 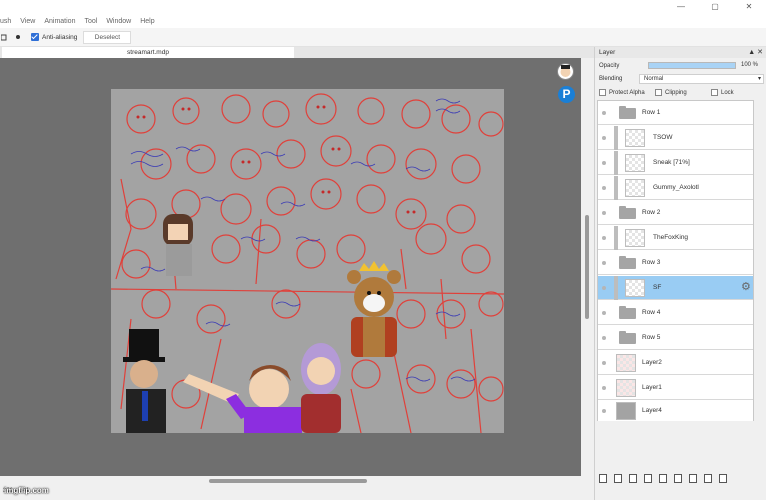 What do you see at coordinates (651, 262) in the screenshot?
I see `layer-name: Row 3` at bounding box center [651, 262].